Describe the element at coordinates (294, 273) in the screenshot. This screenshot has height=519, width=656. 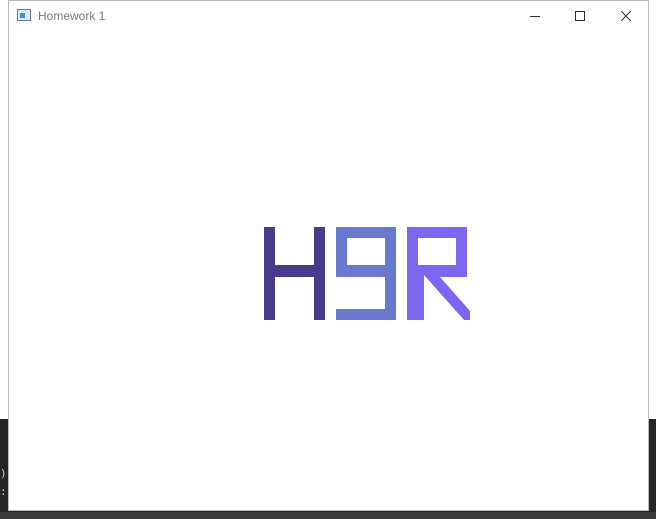
I see `letter-h` at that location.